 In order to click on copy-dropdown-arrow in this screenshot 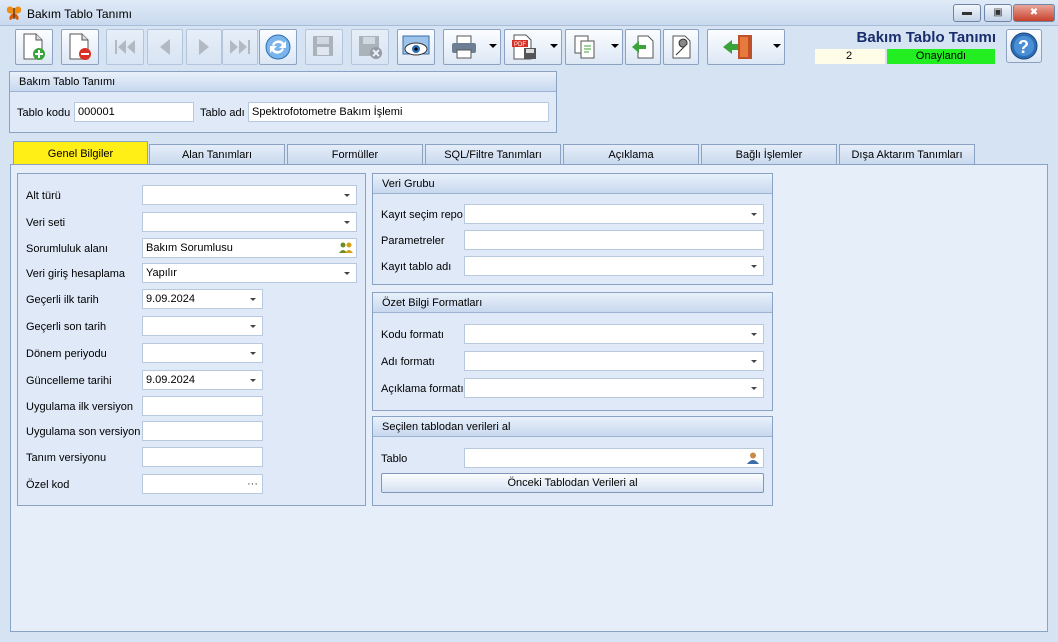, I will do `click(615, 46)`.